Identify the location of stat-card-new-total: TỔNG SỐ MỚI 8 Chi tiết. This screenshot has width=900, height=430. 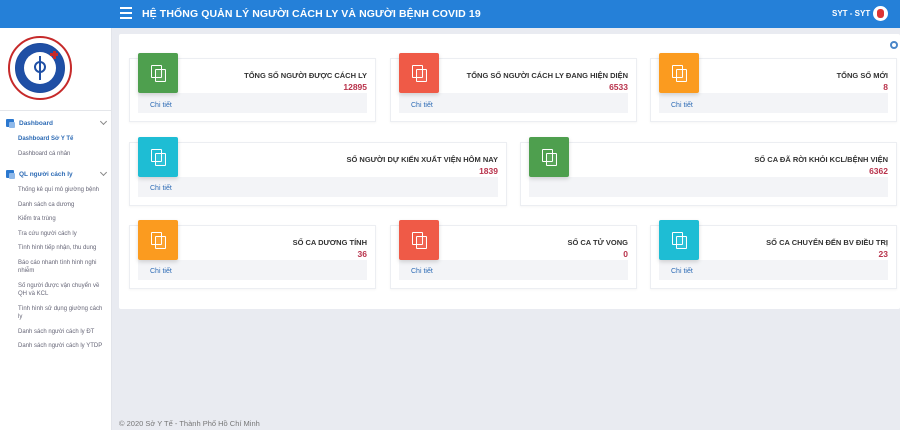
(773, 87).